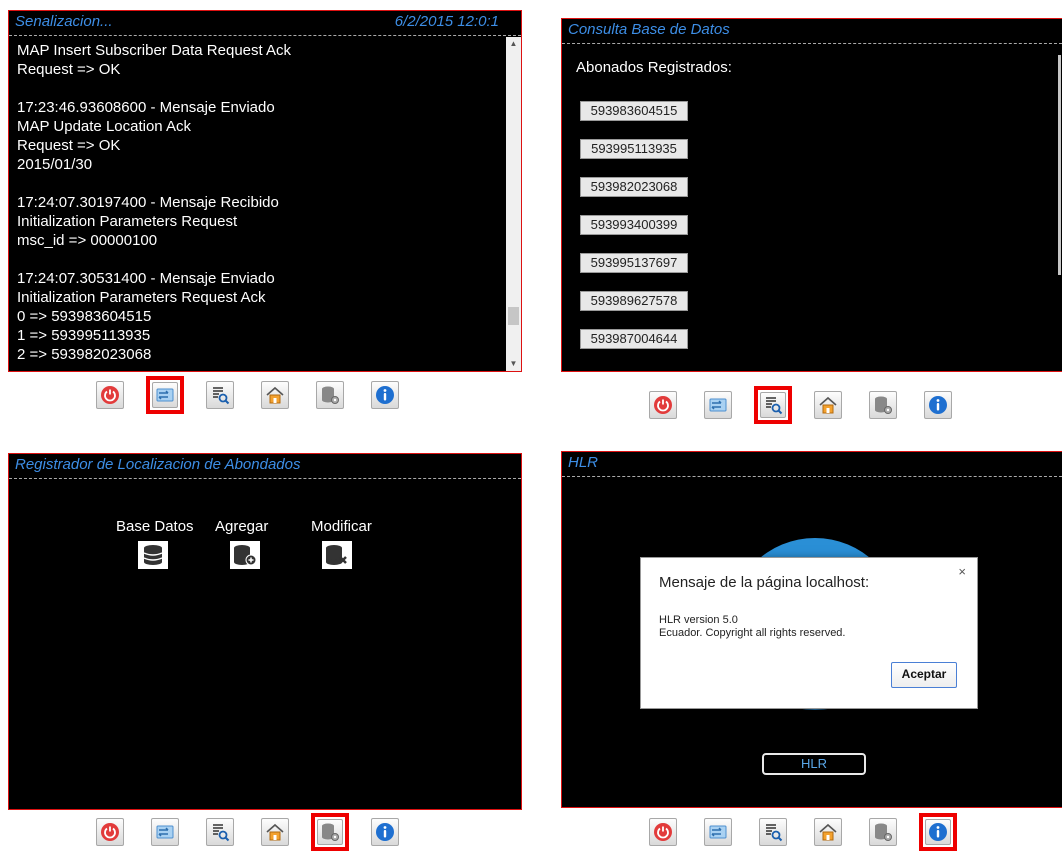 This screenshot has height=852, width=1062. What do you see at coordinates (583, 462) in the screenshot?
I see `panel-title: HLR` at bounding box center [583, 462].